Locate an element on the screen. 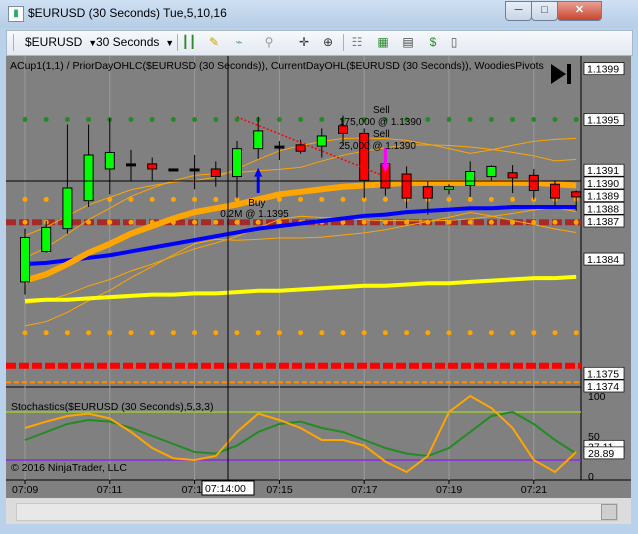 Image resolution: width=638 pixels, height=534 pixels. price-tick-label: 1.1390 is located at coordinates (603, 184).